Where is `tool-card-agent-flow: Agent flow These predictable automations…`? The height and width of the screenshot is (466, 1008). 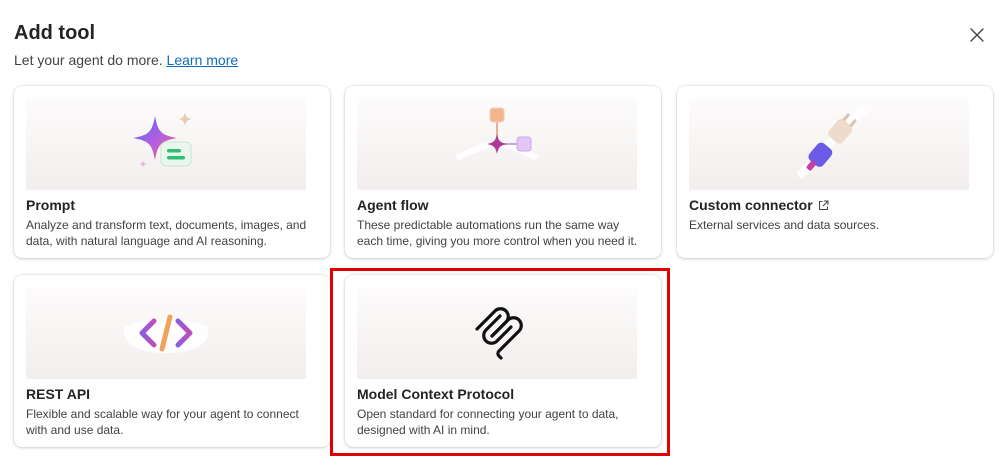
tool-card-agent-flow: Agent flow These predictable automations… is located at coordinates (503, 172).